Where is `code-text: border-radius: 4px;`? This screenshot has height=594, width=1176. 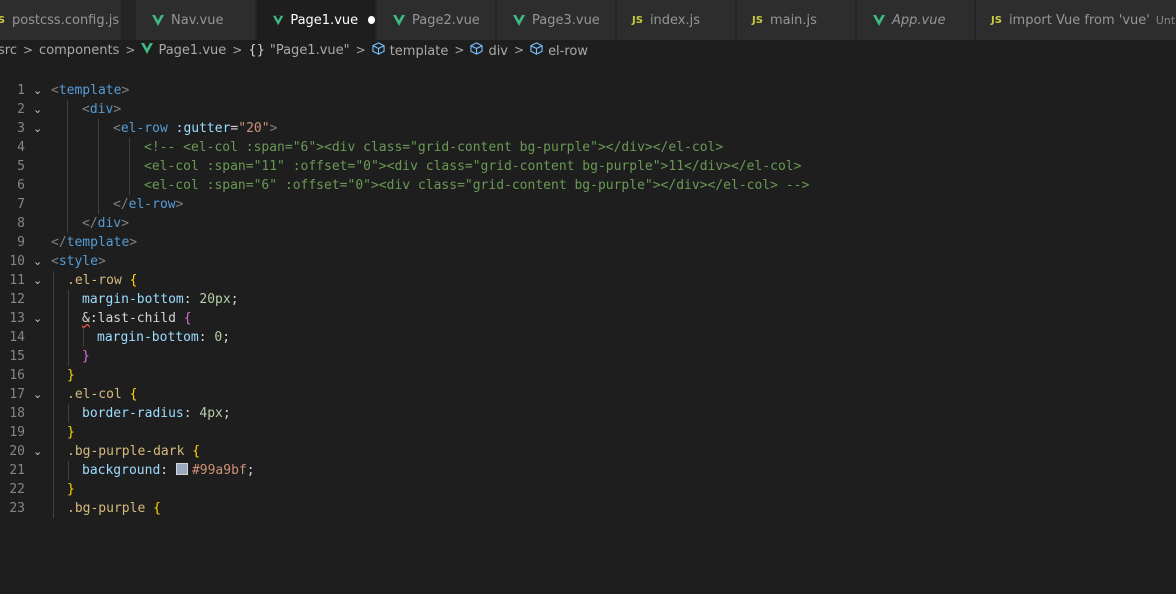 code-text: border-radius: 4px; is located at coordinates (156, 413).